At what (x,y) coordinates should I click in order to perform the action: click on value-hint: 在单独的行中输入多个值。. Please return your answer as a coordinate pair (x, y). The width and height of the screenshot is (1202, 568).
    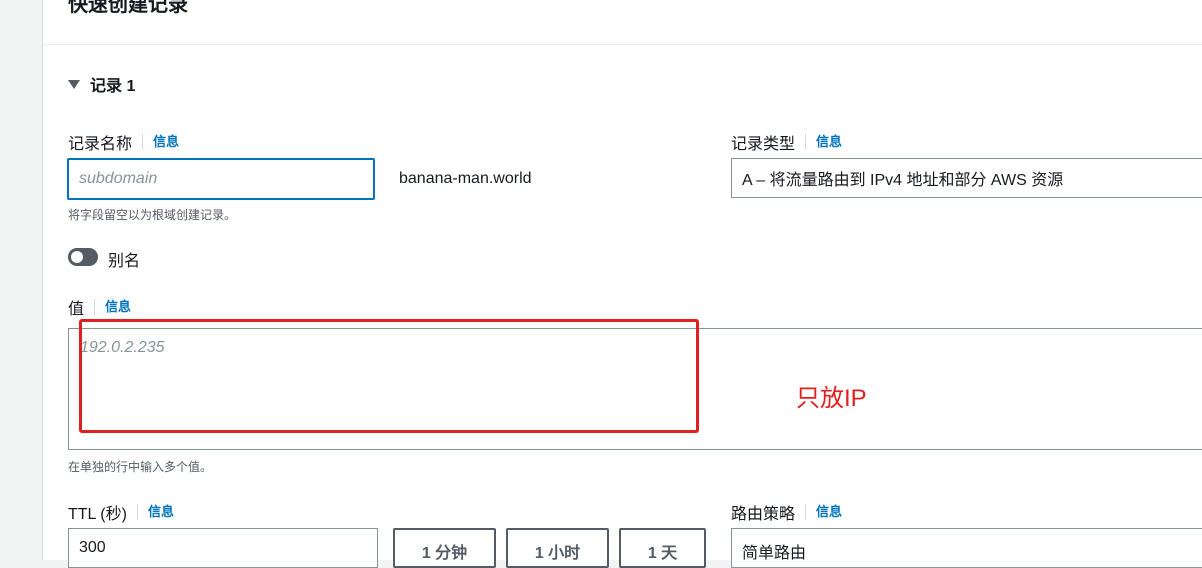
    Looking at the image, I should click on (140, 467).